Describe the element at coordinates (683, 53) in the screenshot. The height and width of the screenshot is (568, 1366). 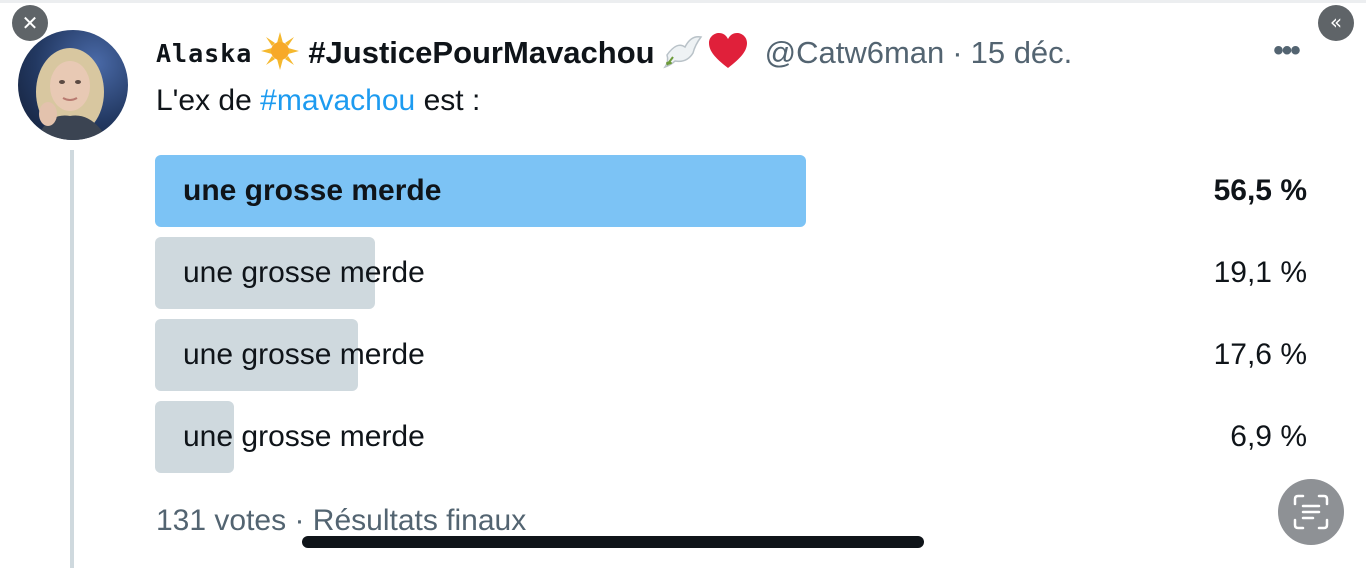
I see `dove-emoji` at that location.